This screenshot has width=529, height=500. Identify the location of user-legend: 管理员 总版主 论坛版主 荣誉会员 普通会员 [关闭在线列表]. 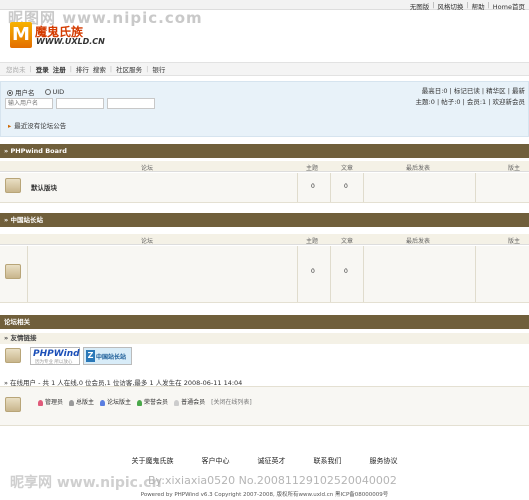
(145, 401).